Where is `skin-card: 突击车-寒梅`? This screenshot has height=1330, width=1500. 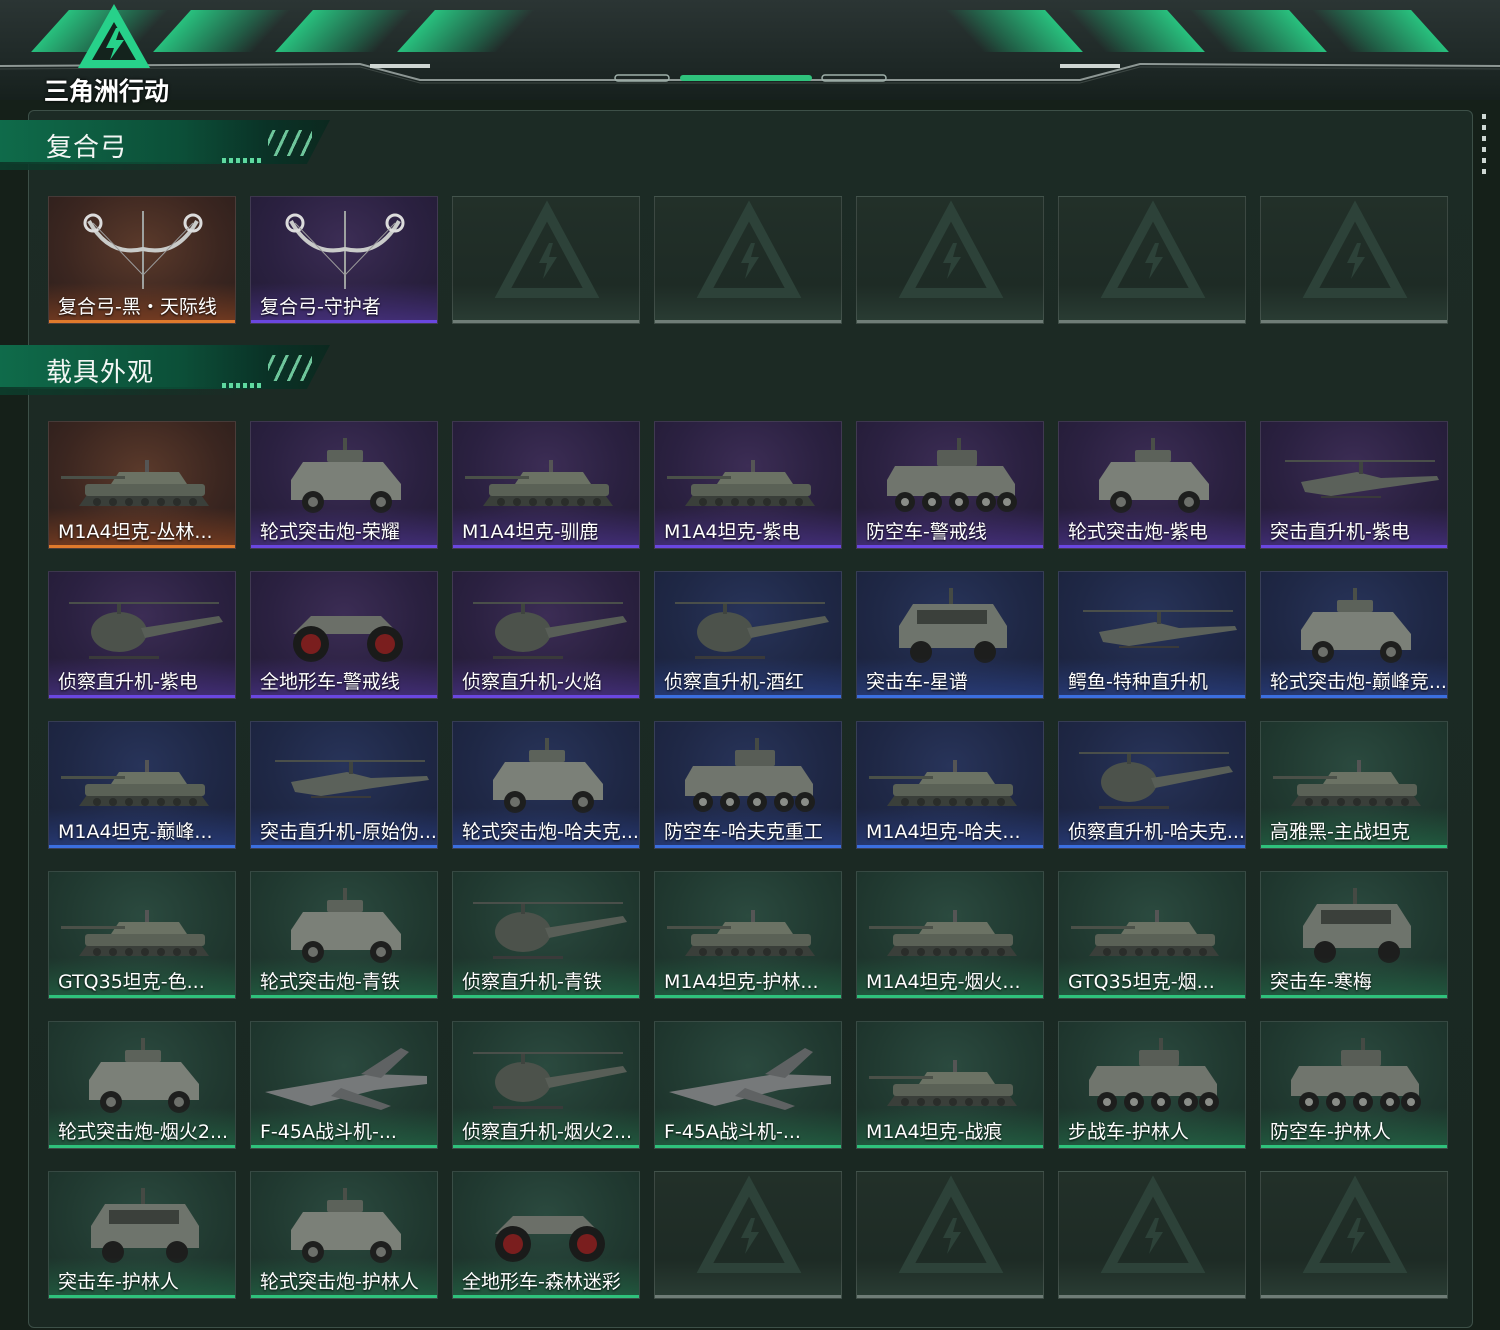
skin-card: 突击车-寒梅 is located at coordinates (1354, 935).